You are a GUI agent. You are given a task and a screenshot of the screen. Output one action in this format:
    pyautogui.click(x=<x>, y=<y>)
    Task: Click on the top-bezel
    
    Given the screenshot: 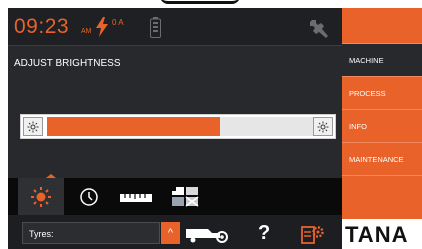 What is the action you would take?
    pyautogui.click(x=211, y=4)
    